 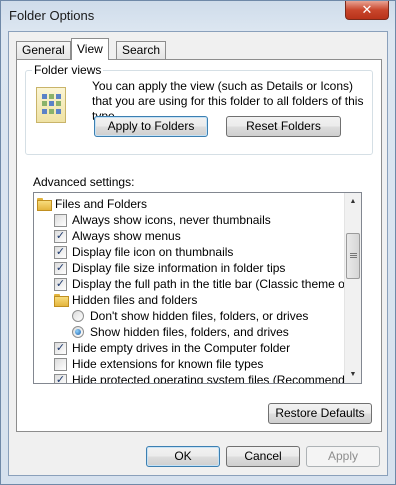 I want to click on ok-button: OK, so click(x=183, y=456).